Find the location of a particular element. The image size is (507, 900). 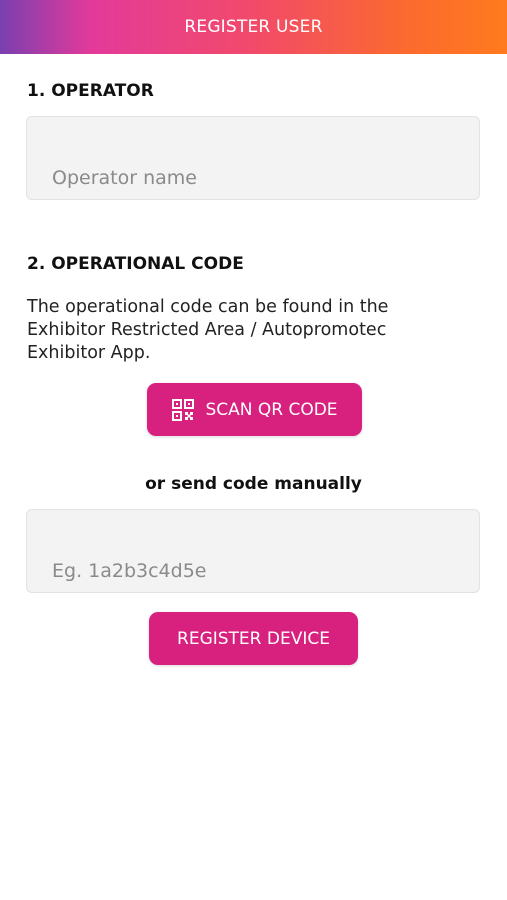

app-header: REGISTER USER is located at coordinates (253, 27).